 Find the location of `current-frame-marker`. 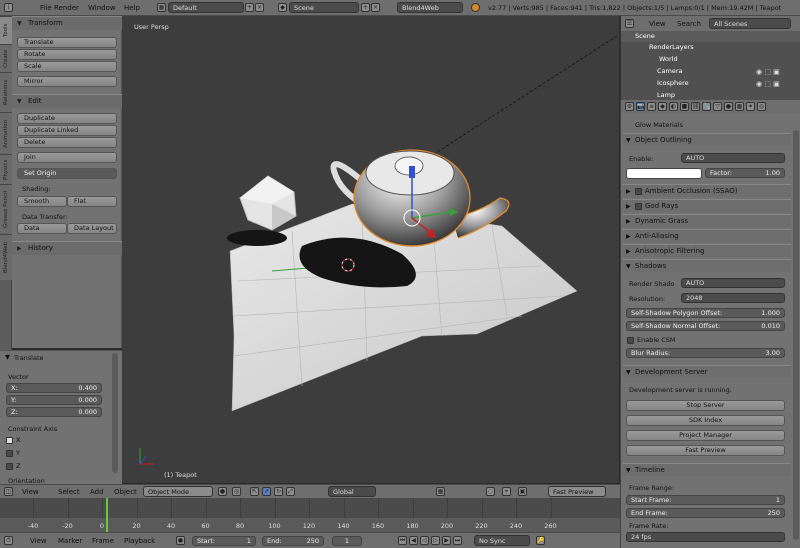

current-frame-marker is located at coordinates (107, 515).